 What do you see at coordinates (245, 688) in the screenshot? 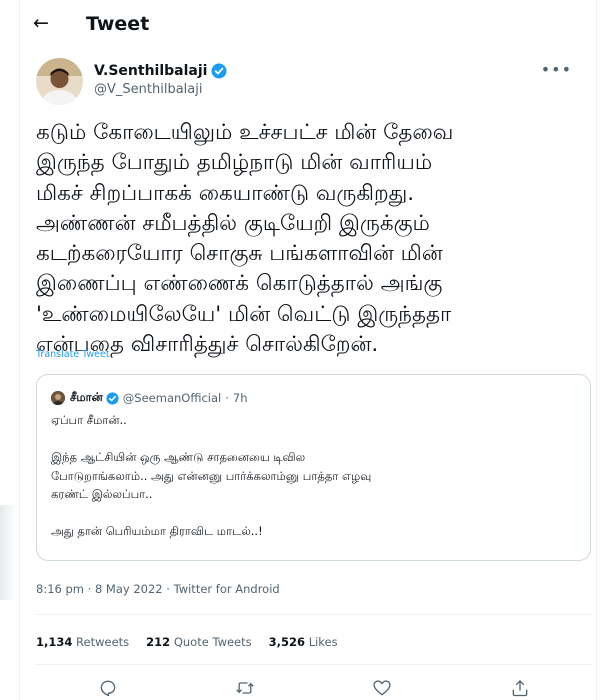
I see `retweet-icon` at bounding box center [245, 688].